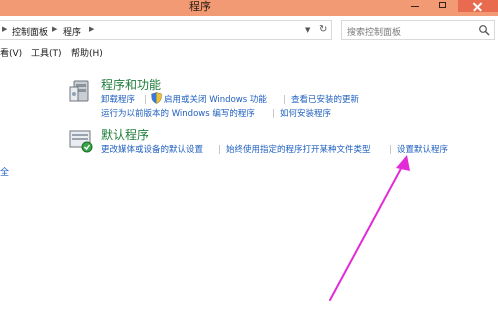 This screenshot has width=498, height=329. Describe the element at coordinates (369, 228) in the screenshot. I see `annotation-arrow` at that location.